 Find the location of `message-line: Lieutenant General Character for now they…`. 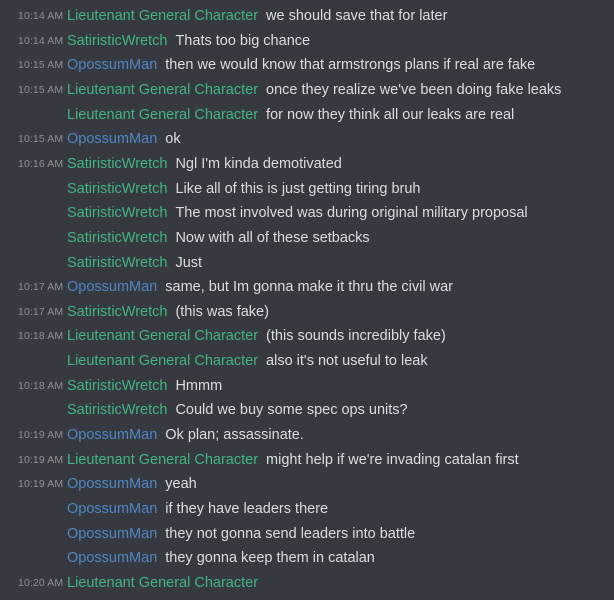

message-line: Lieutenant General Character for now they… is located at coordinates (290, 115).